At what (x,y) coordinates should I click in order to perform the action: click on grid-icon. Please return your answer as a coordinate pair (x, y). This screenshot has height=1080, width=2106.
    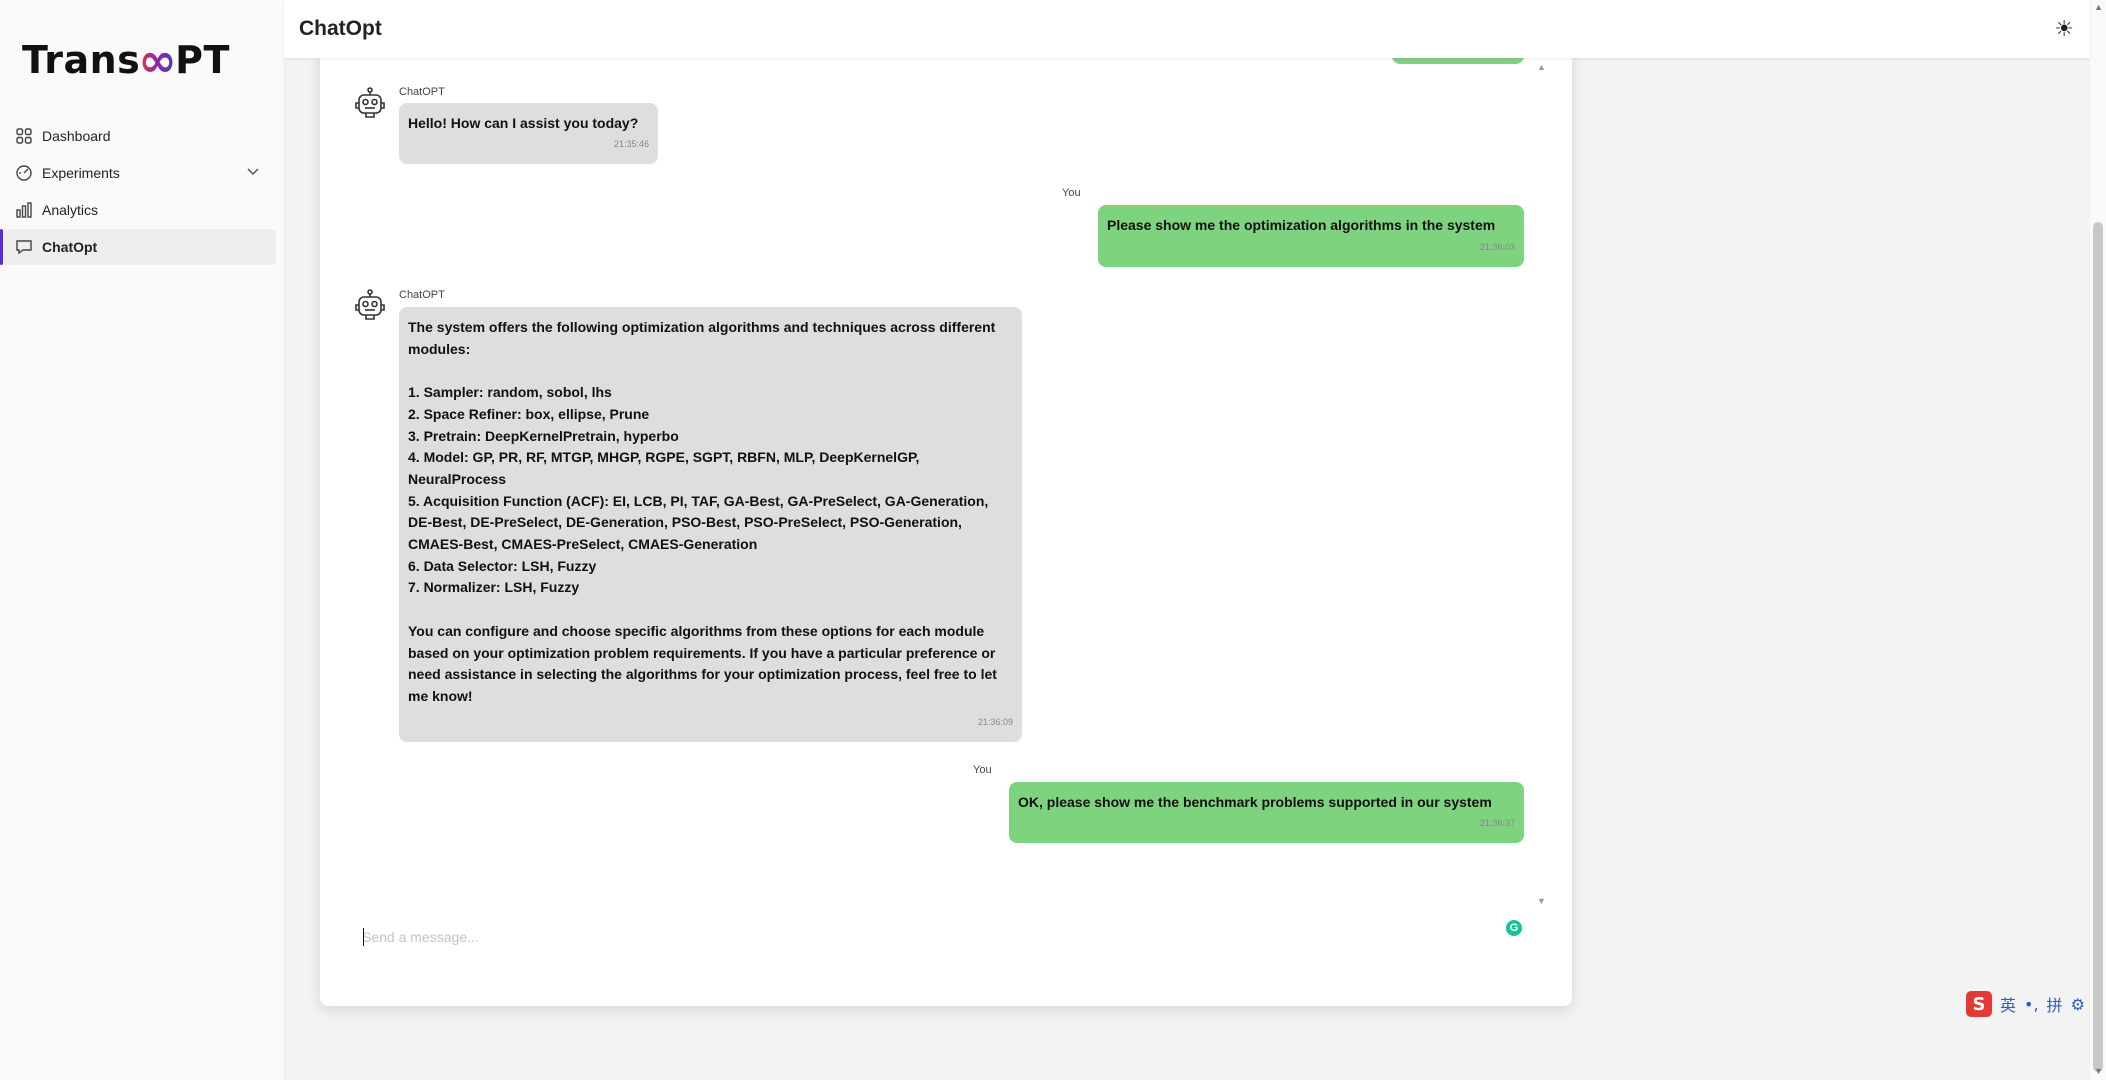
    Looking at the image, I should click on (24, 136).